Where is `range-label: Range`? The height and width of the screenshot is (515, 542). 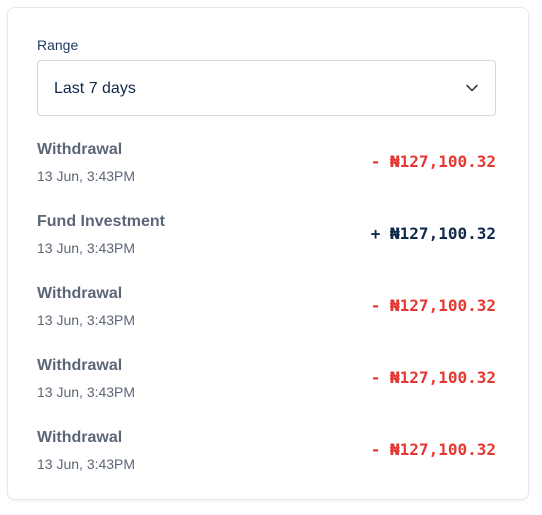
range-label: Range is located at coordinates (58, 45).